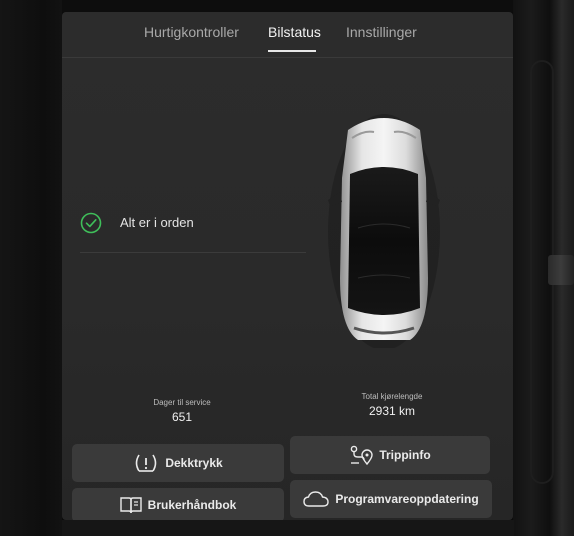  What do you see at coordinates (191, 32) in the screenshot?
I see `tab-hurtigkontroller: Hurtigkontroller` at bounding box center [191, 32].